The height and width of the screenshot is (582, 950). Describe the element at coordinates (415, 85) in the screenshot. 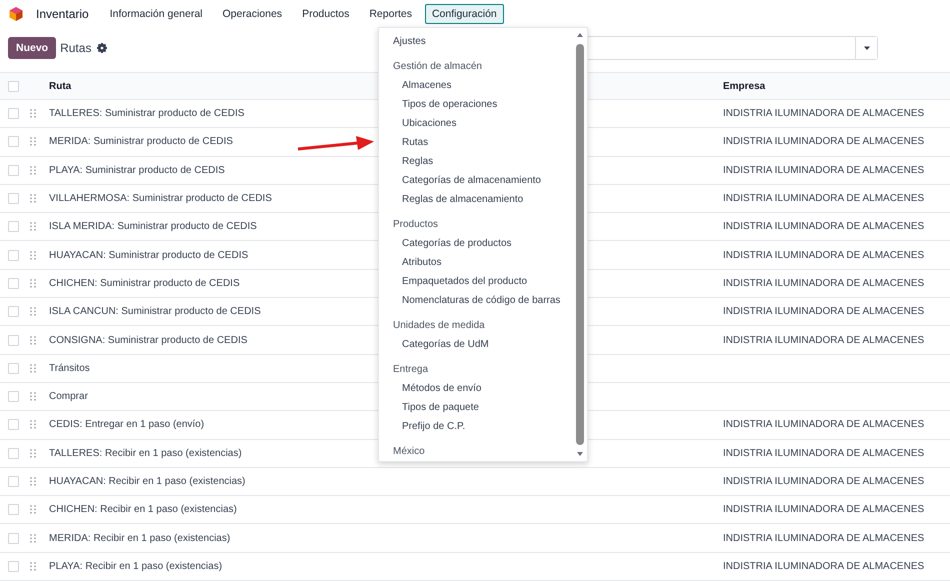

I see `menu-item: Almacenes` at that location.